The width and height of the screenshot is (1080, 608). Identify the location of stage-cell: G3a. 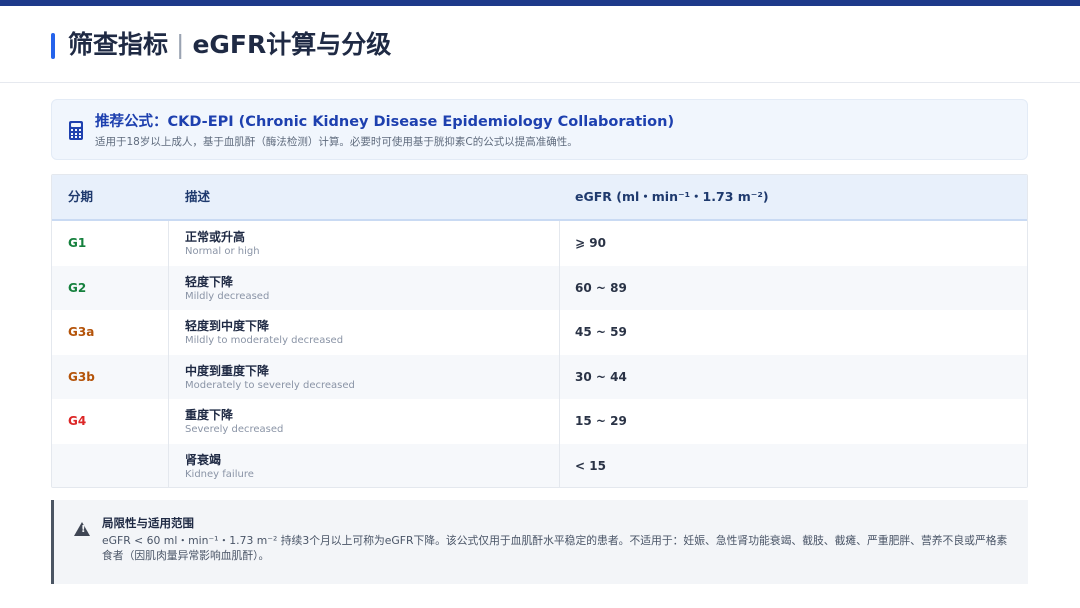
(110, 332).